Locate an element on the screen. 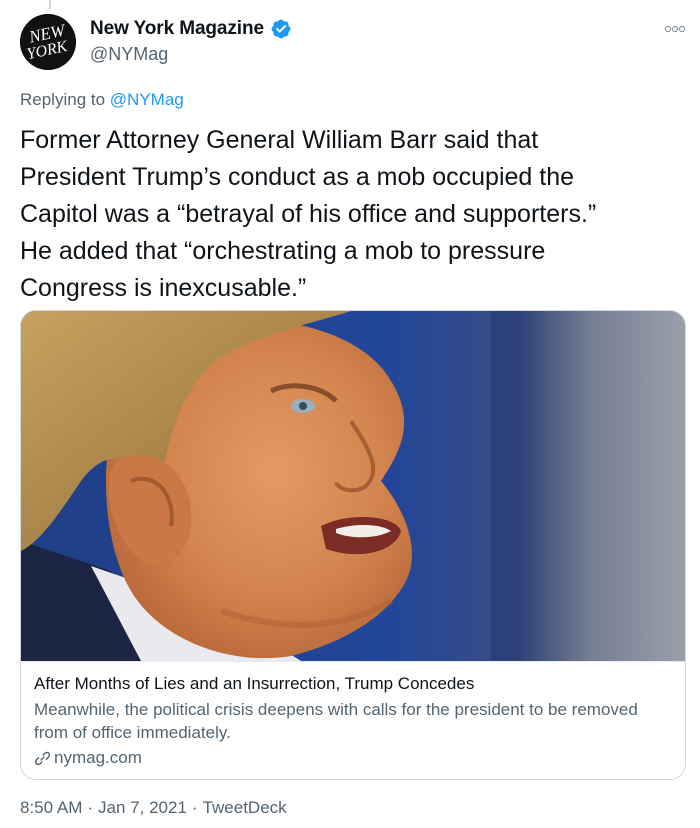  display-name-row: New York Magazine is located at coordinates (191, 29).